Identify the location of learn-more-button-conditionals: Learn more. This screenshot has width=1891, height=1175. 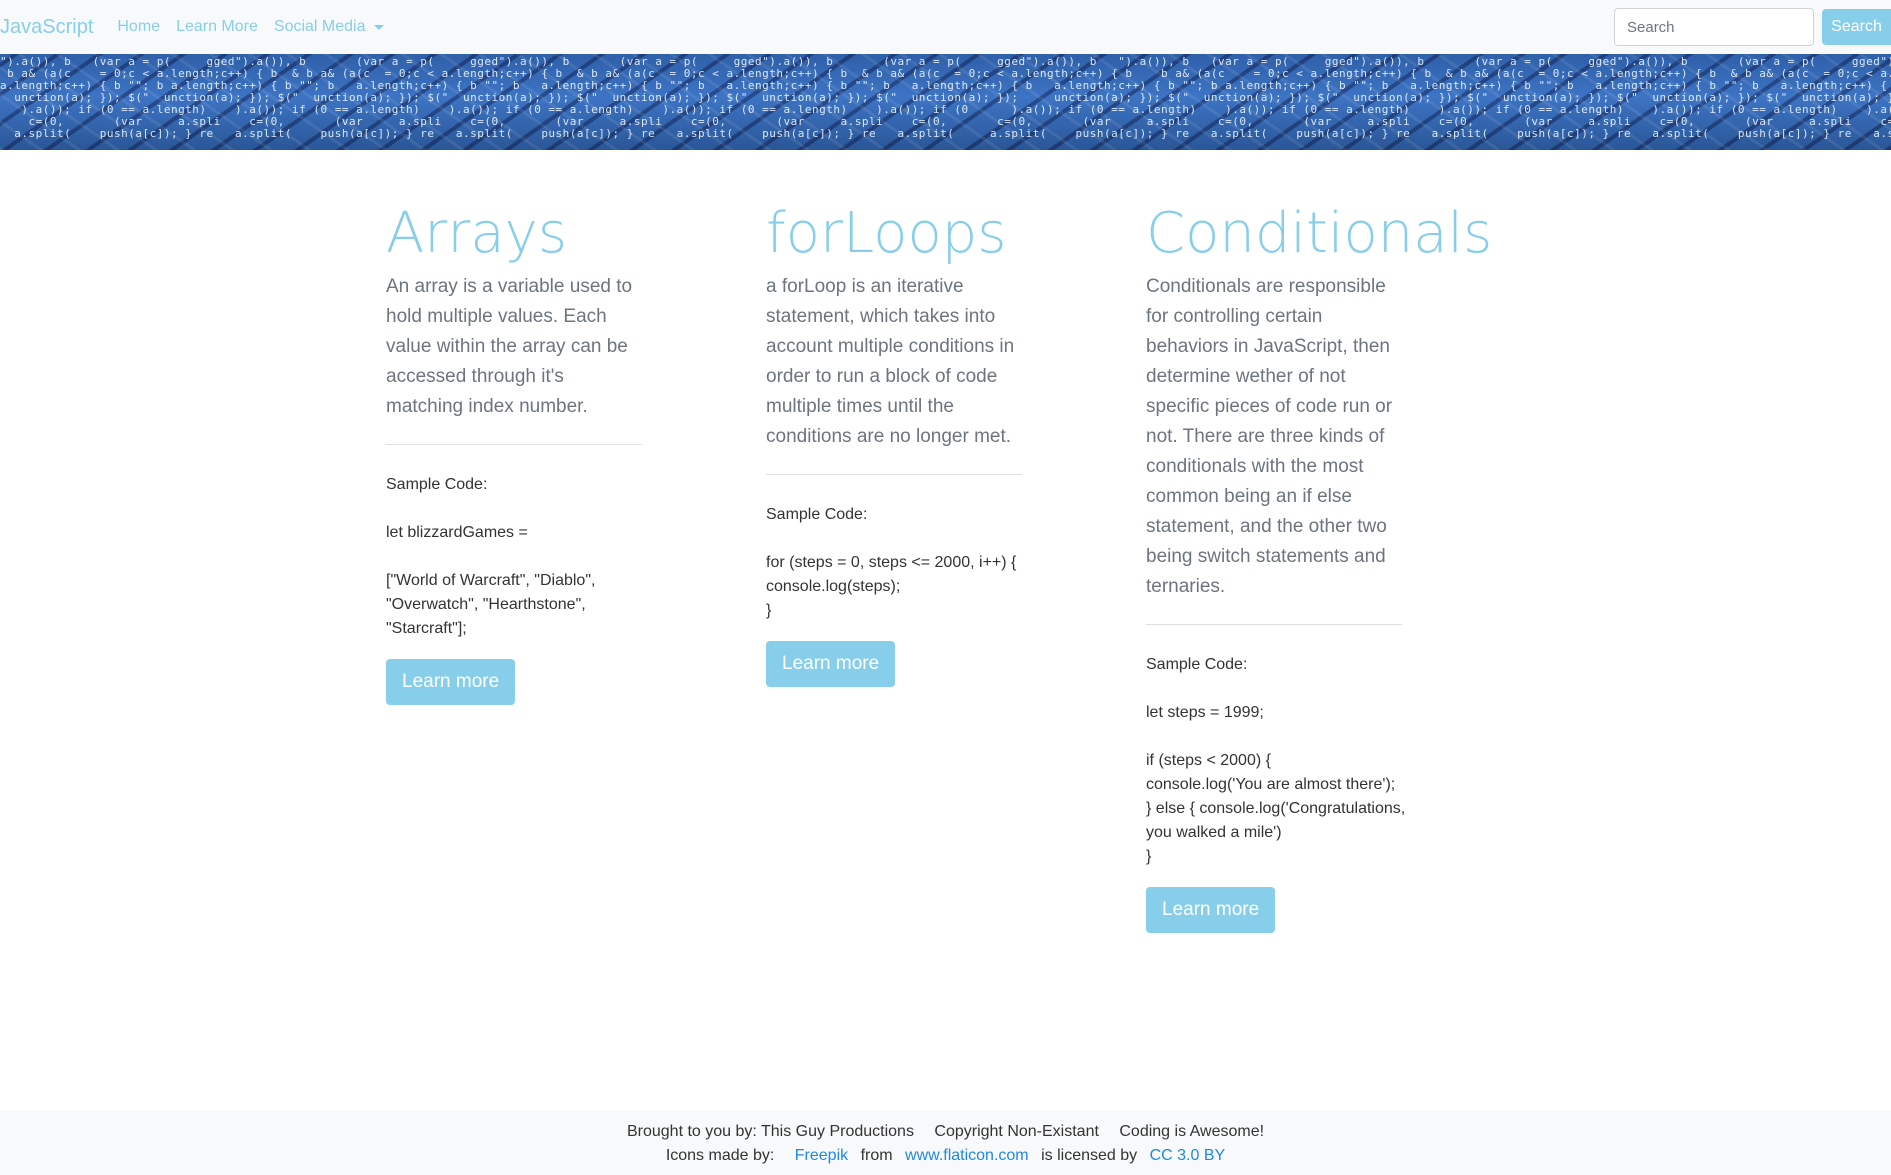
(1211, 910).